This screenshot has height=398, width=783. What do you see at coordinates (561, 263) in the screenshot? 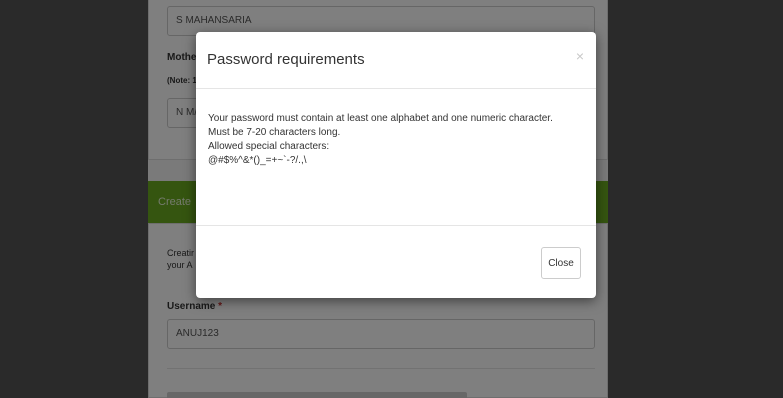
I see `close-button: Close` at bounding box center [561, 263].